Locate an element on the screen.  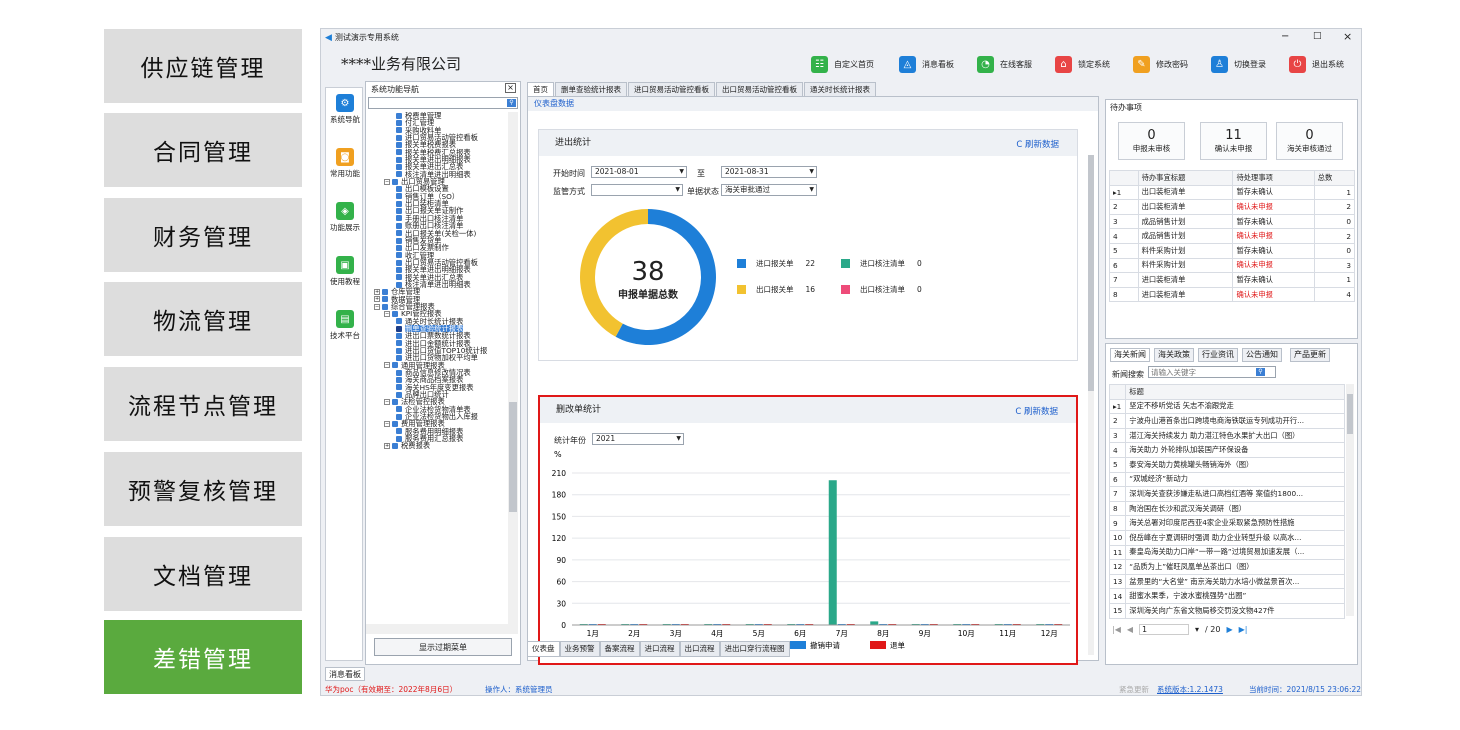
minimize-button: − is located at coordinates (1285, 36).